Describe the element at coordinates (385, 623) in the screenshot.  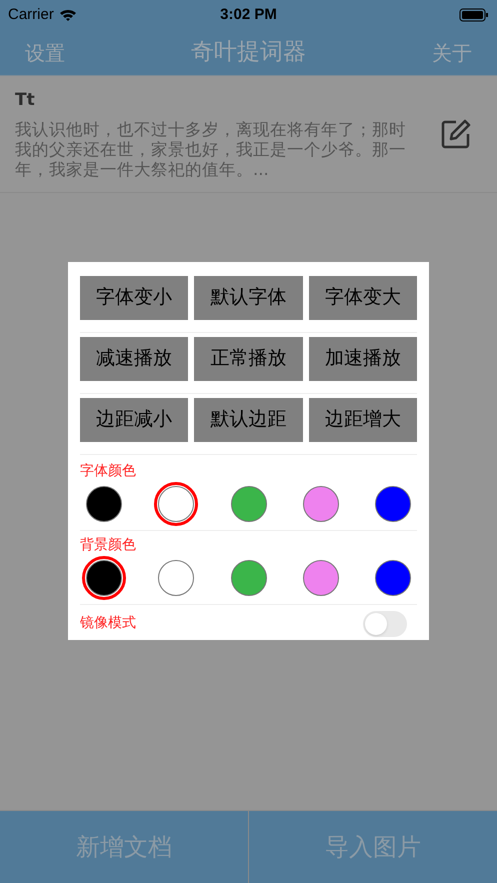
I see `mirror-mode-switch` at that location.